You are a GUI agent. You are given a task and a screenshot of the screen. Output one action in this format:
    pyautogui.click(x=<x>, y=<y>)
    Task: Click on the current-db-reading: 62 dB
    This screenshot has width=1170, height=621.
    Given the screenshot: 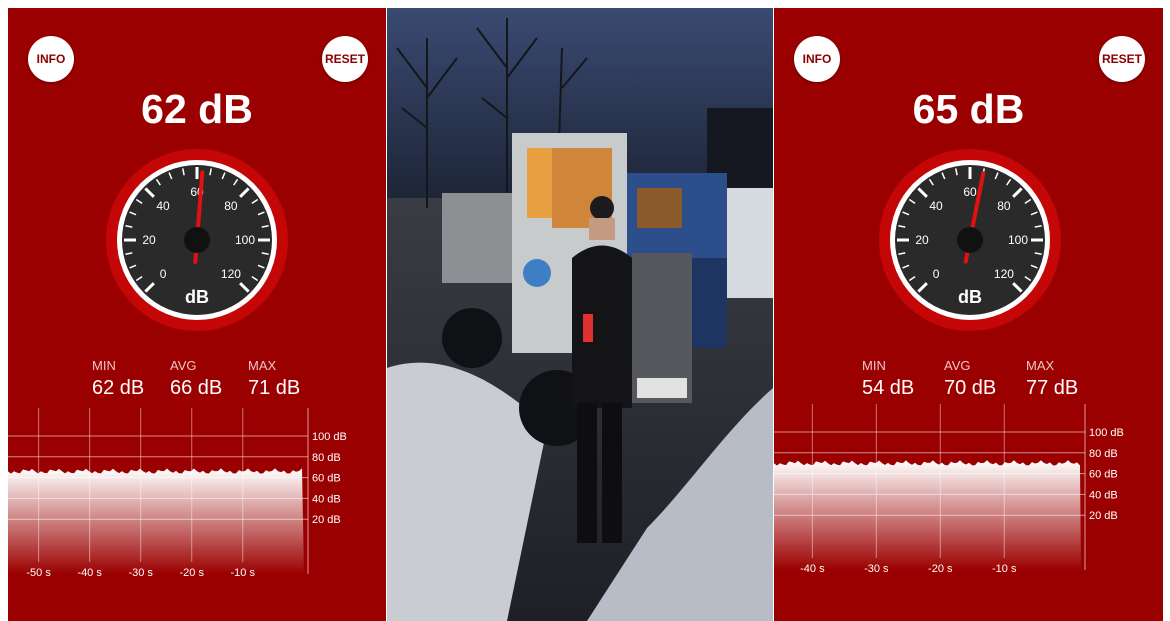 What is the action you would take?
    pyautogui.click(x=197, y=109)
    